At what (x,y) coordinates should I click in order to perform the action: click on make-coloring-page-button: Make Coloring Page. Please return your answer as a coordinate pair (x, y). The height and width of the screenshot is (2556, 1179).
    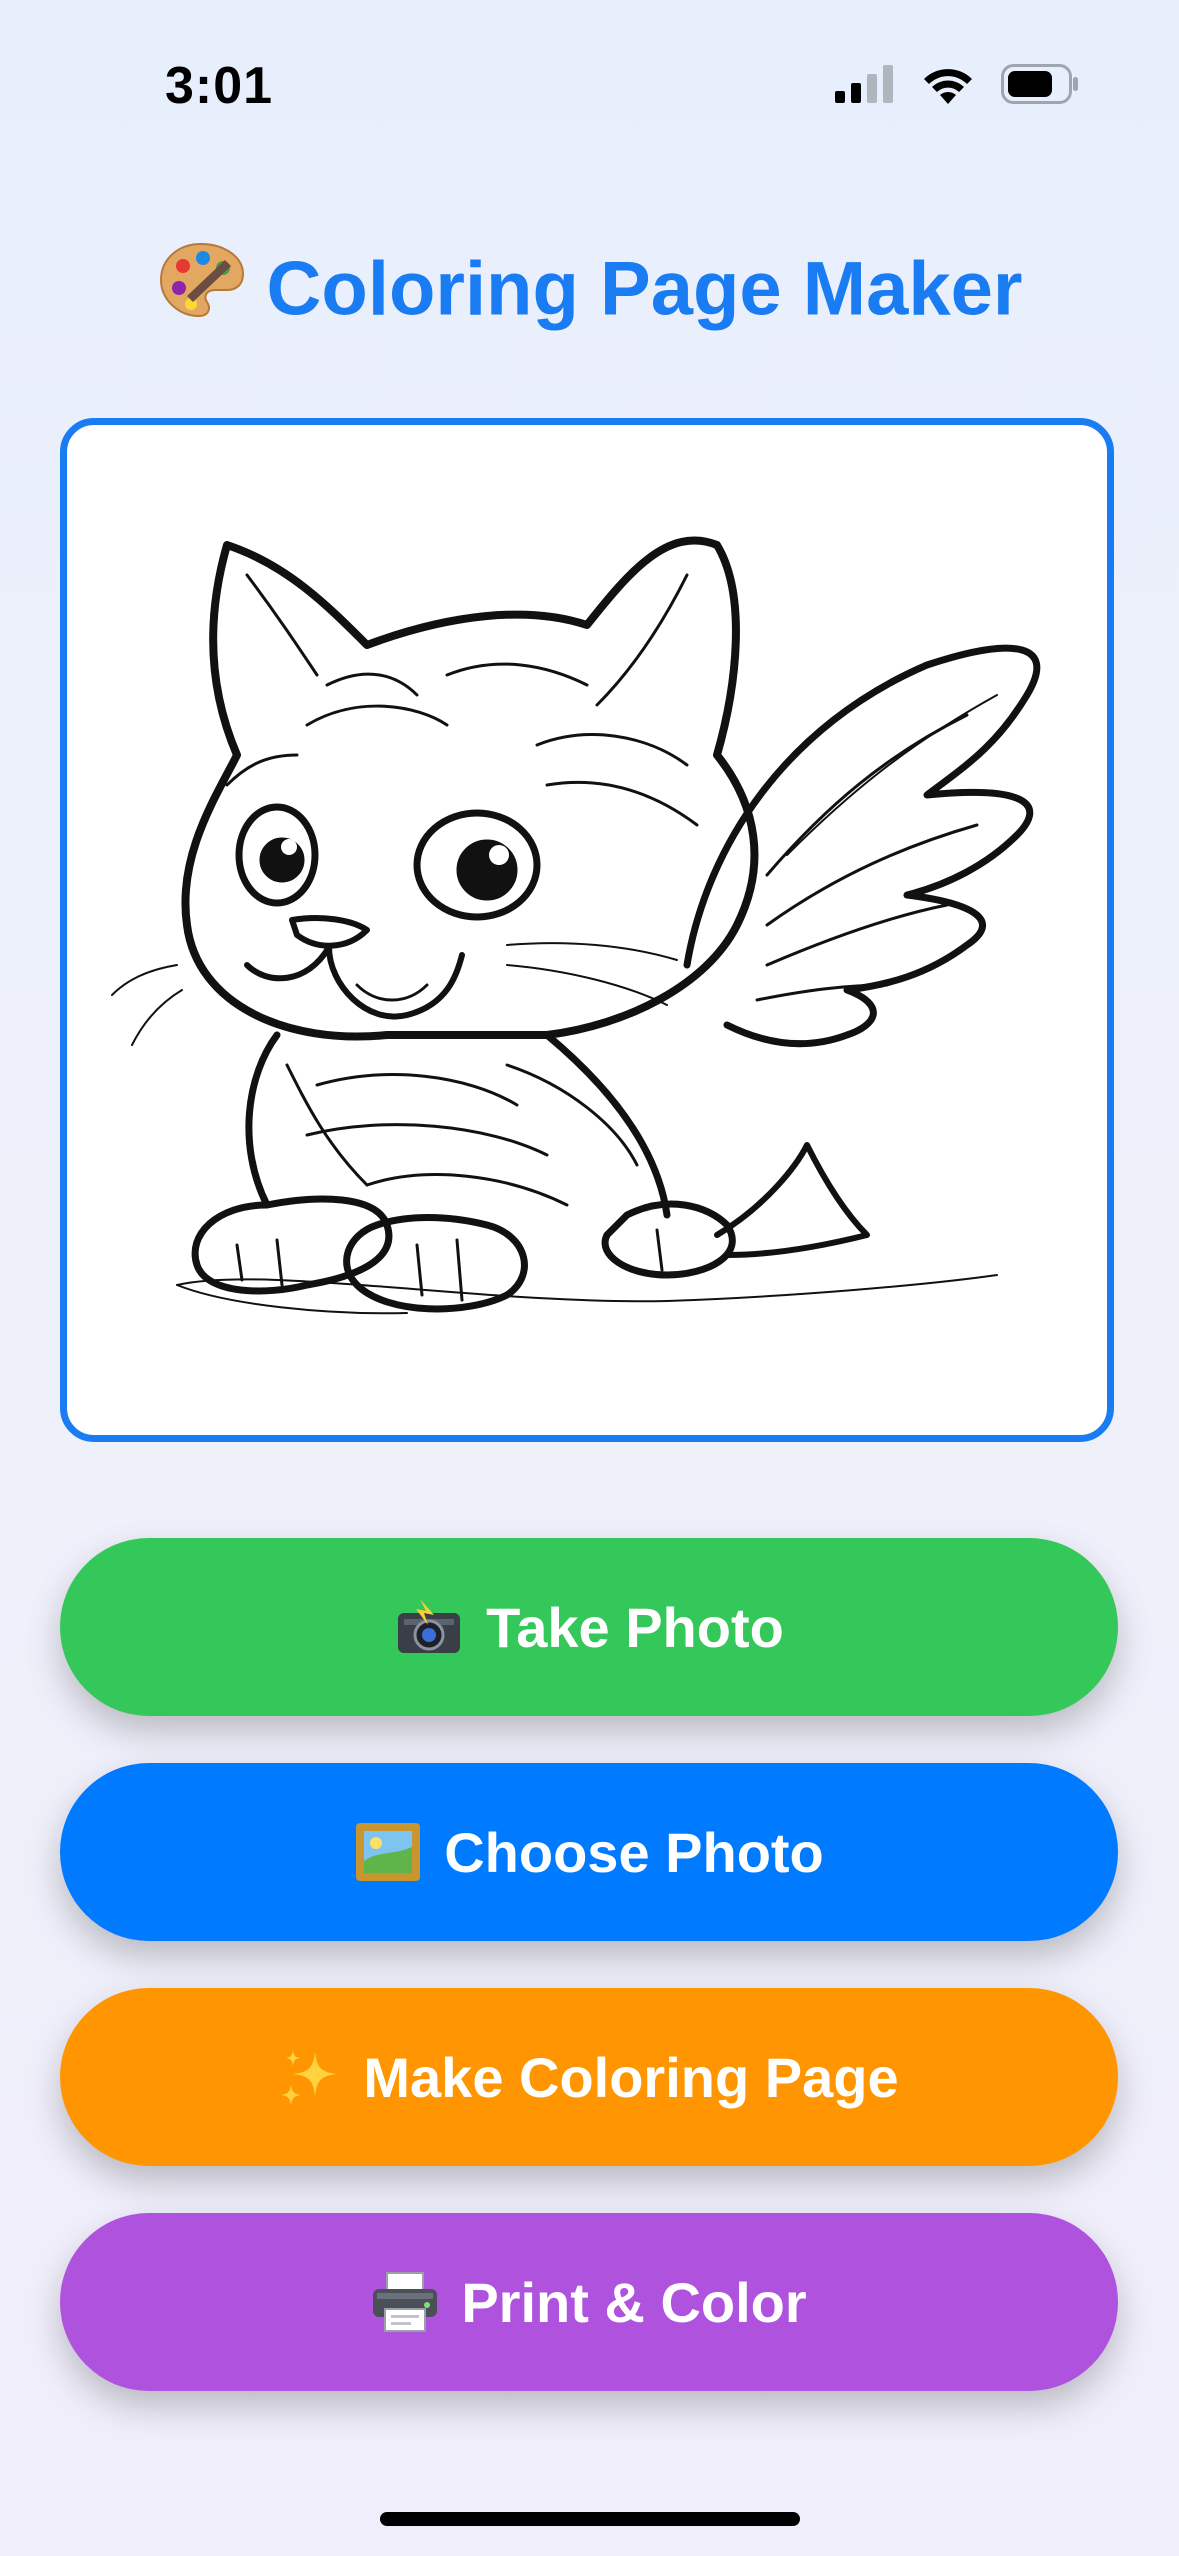
    Looking at the image, I should click on (589, 2077).